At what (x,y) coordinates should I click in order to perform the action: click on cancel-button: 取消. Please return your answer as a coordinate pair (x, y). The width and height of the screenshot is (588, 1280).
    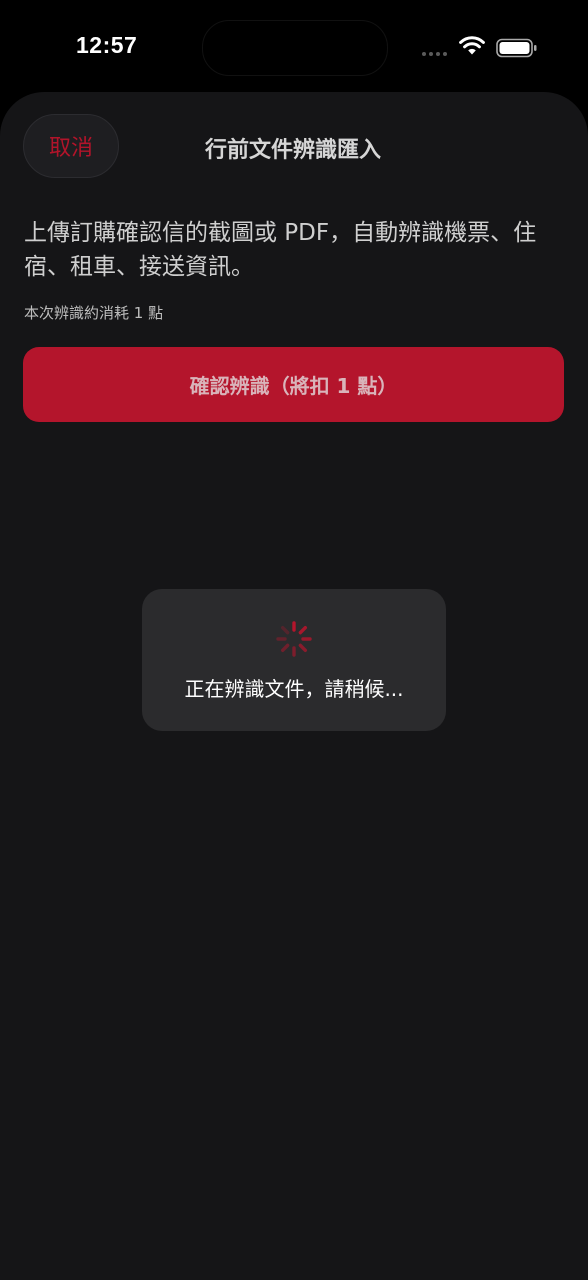
    Looking at the image, I should click on (71, 146).